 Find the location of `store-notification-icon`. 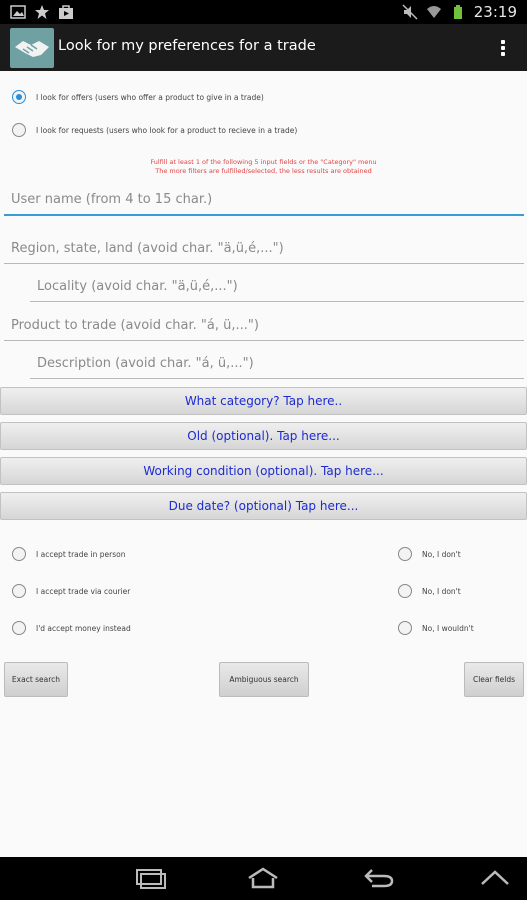

store-notification-icon is located at coordinates (66, 12).